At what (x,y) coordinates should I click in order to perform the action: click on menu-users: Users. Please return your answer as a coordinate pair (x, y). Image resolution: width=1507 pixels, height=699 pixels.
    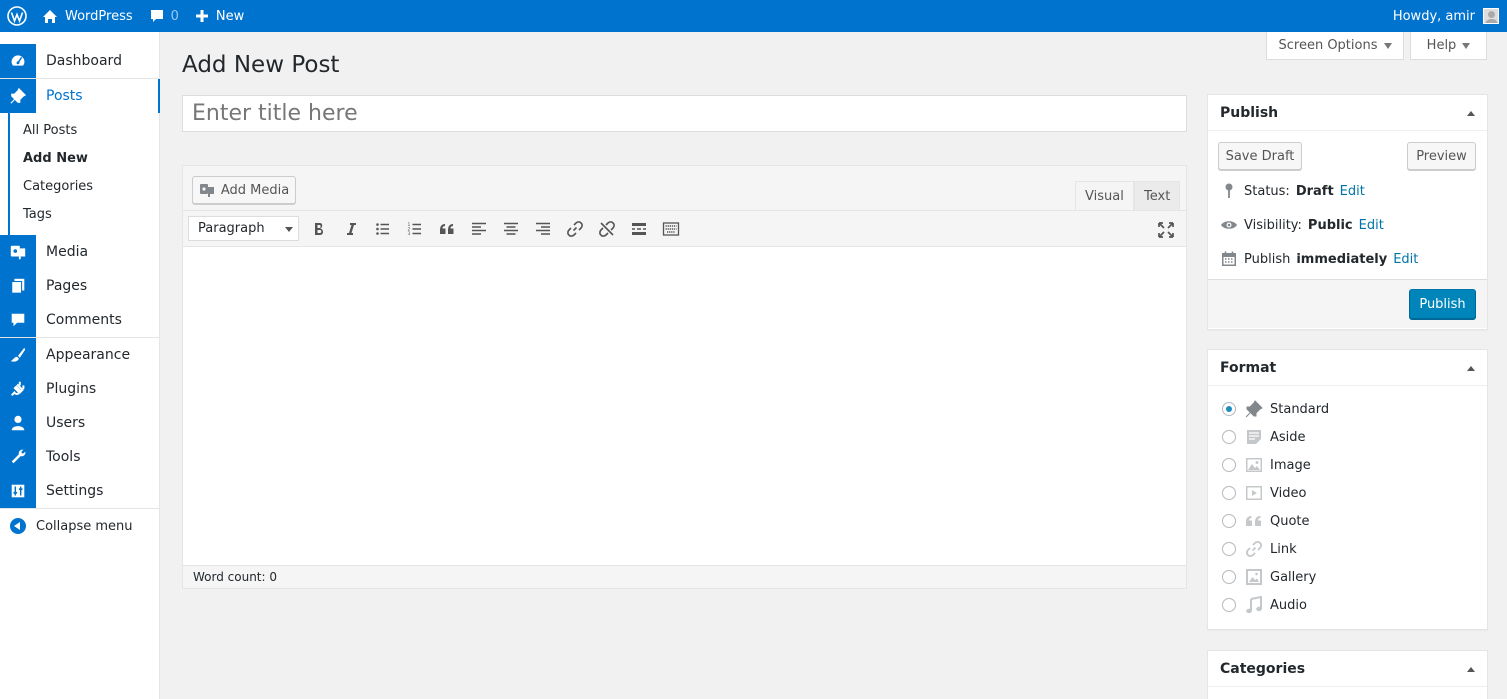
    Looking at the image, I should click on (79, 423).